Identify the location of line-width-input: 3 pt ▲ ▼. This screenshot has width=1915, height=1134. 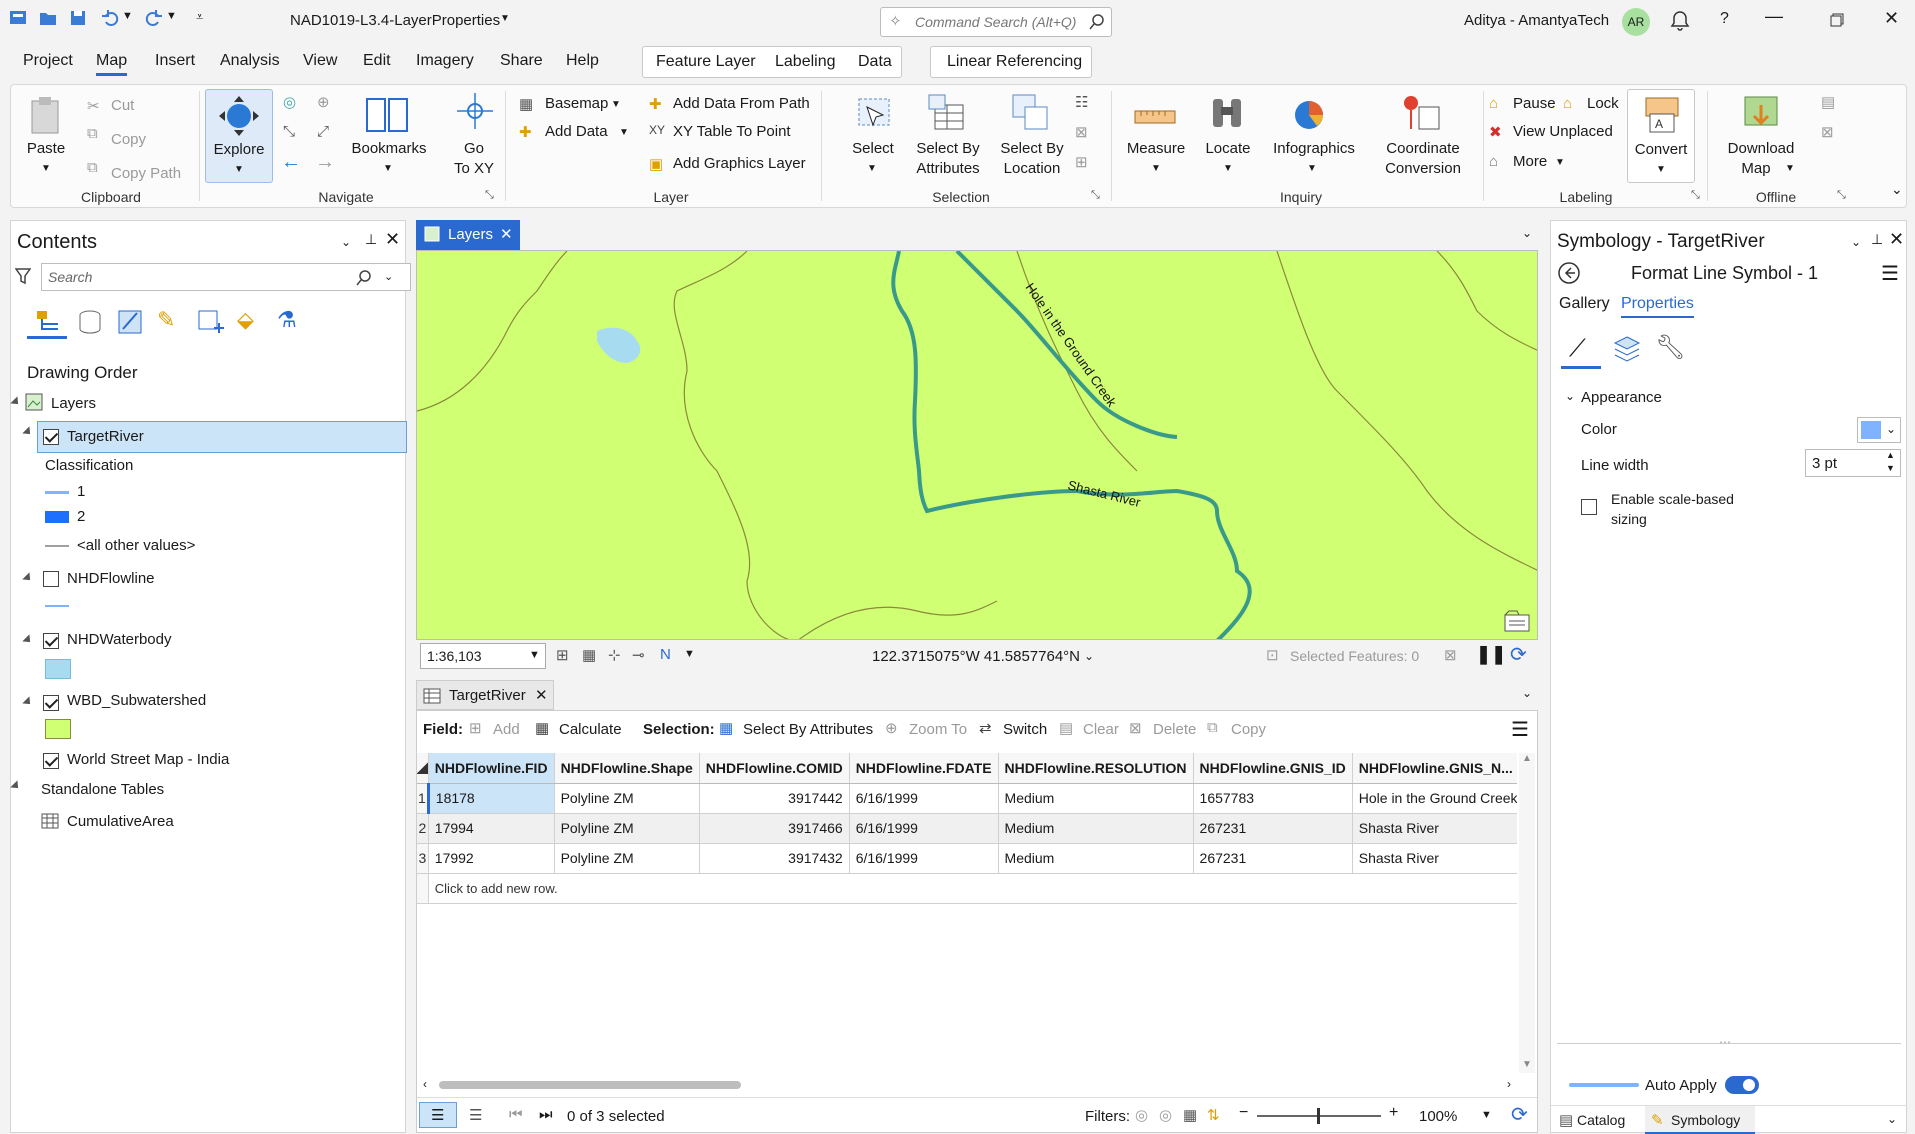
(1853, 463).